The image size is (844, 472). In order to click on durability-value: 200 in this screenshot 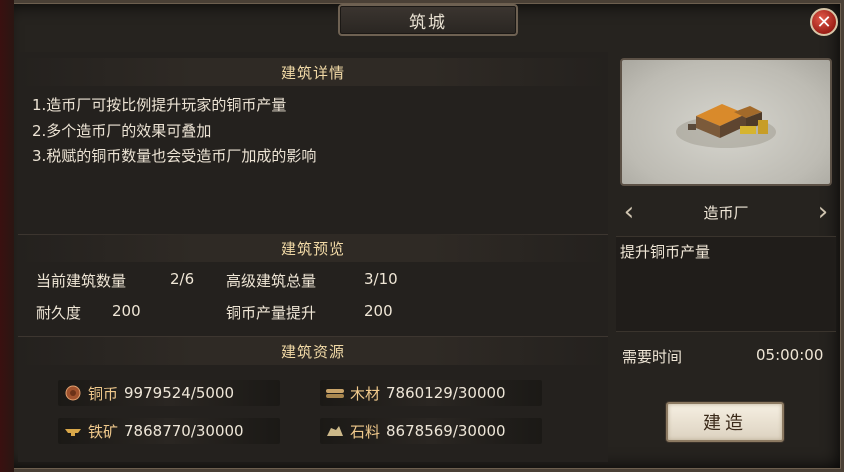, I will do `click(126, 311)`.